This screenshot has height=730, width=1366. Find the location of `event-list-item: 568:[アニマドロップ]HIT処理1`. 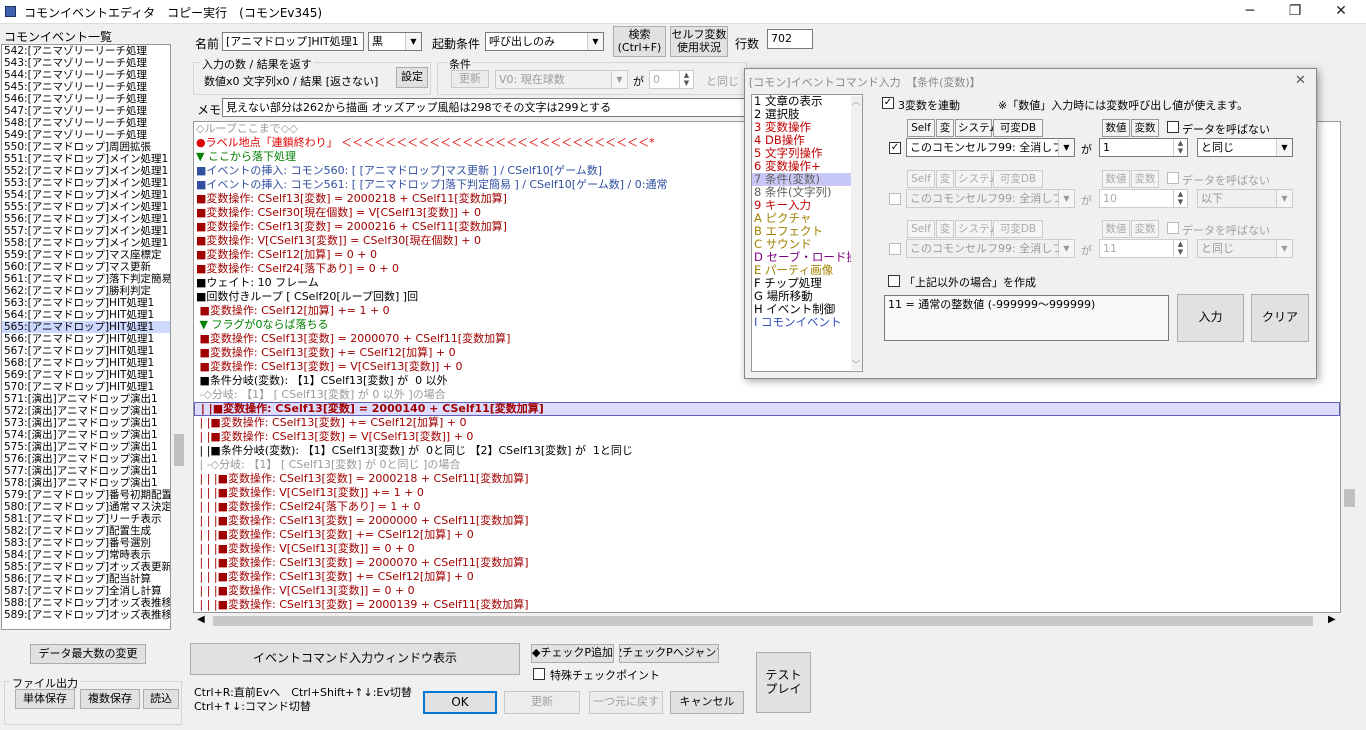

event-list-item: 568:[アニマドロップ]HIT処理1 is located at coordinates (86, 363).